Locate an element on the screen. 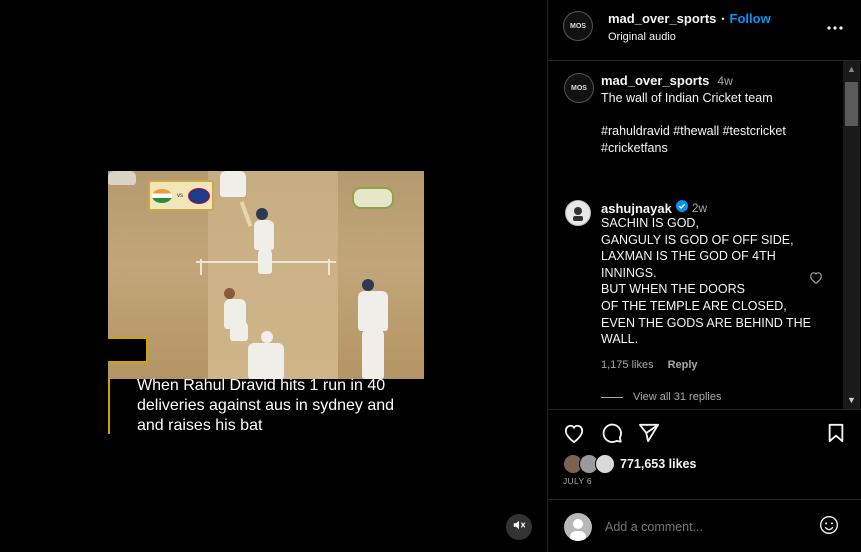 This screenshot has width=861, height=552. caption-tab is located at coordinates (128, 350).